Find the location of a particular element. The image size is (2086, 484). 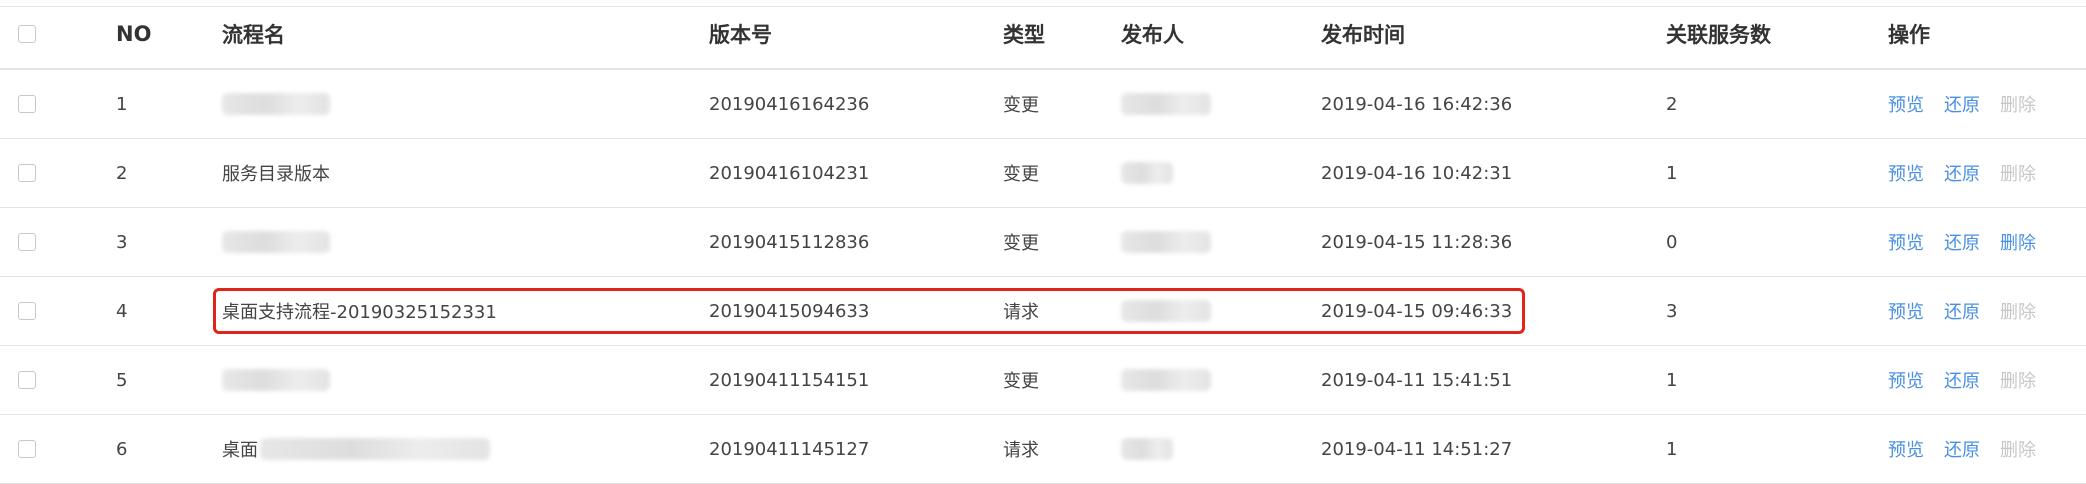

row-service-count: 3 is located at coordinates (1672, 311).